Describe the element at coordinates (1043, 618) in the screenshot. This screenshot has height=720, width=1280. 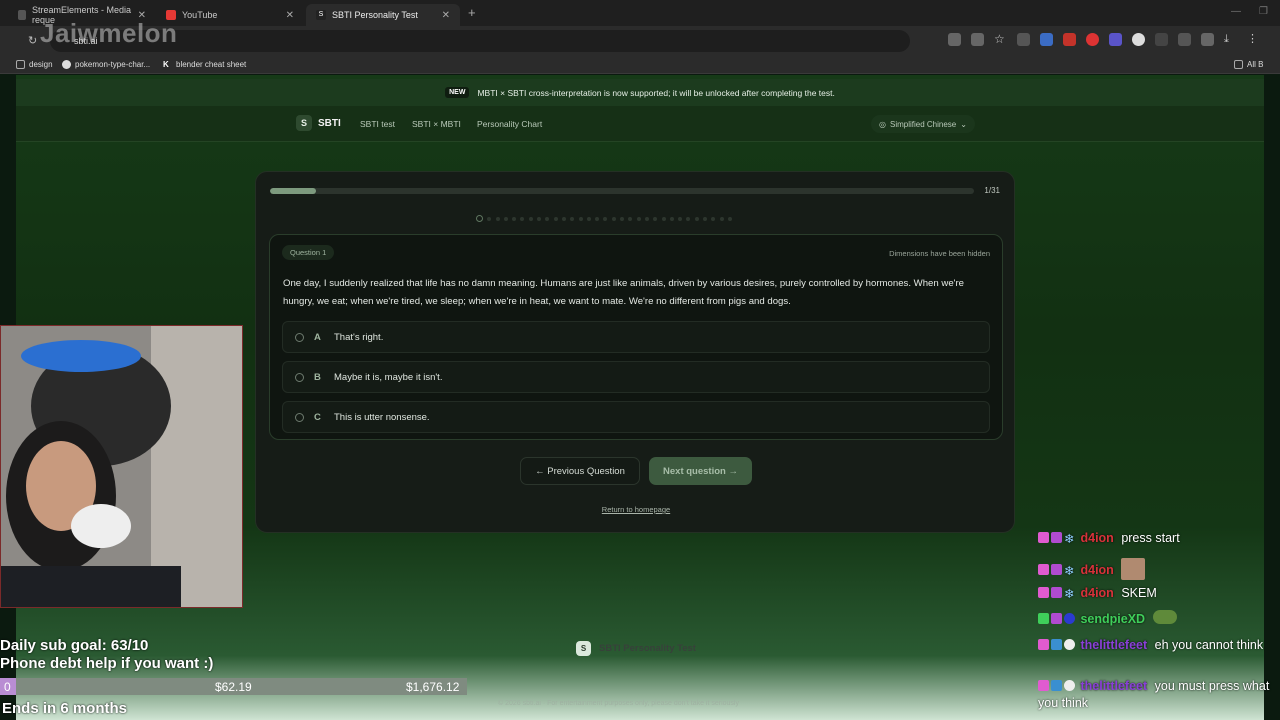
I see `sub-badge-icon` at that location.